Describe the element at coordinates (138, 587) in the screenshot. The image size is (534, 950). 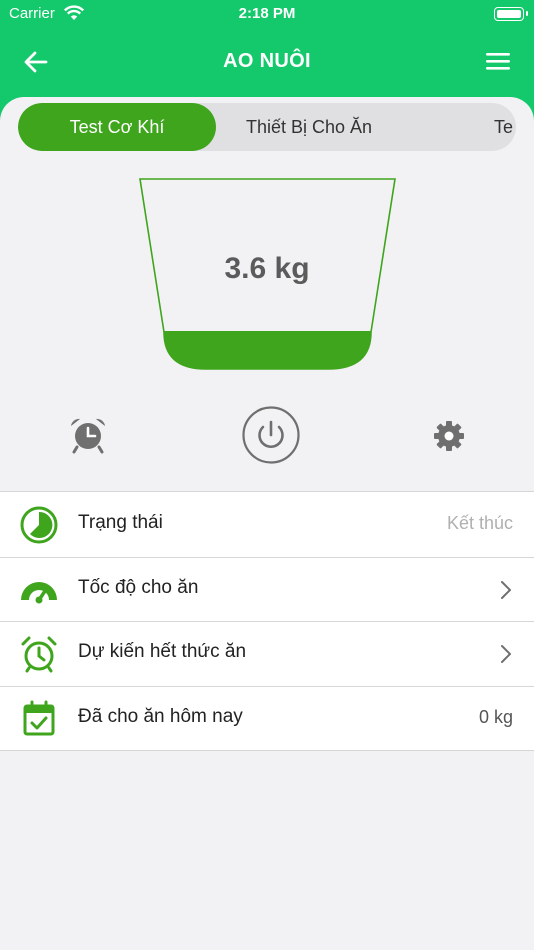
I see `list-item-label: Tốc độ cho ăn` at that location.